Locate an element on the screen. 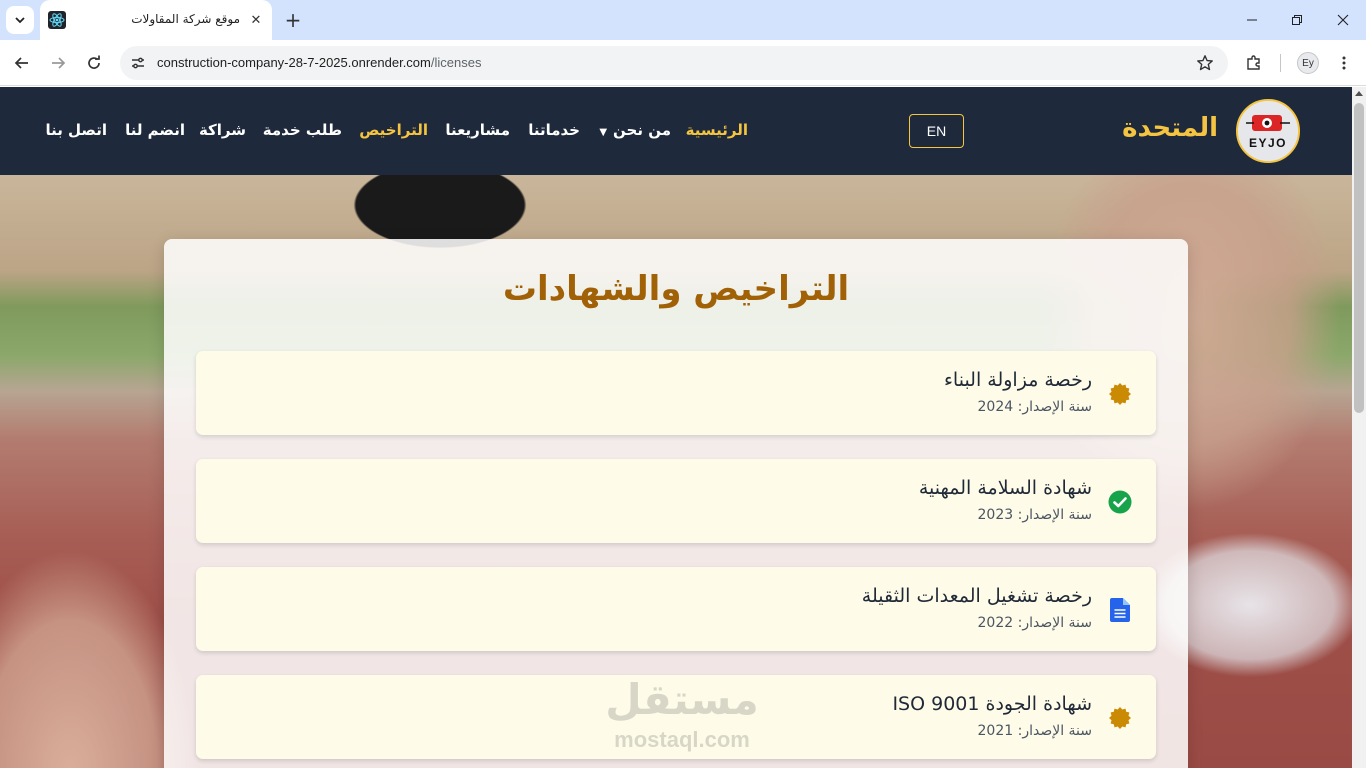  site-info-icon is located at coordinates (138, 63).